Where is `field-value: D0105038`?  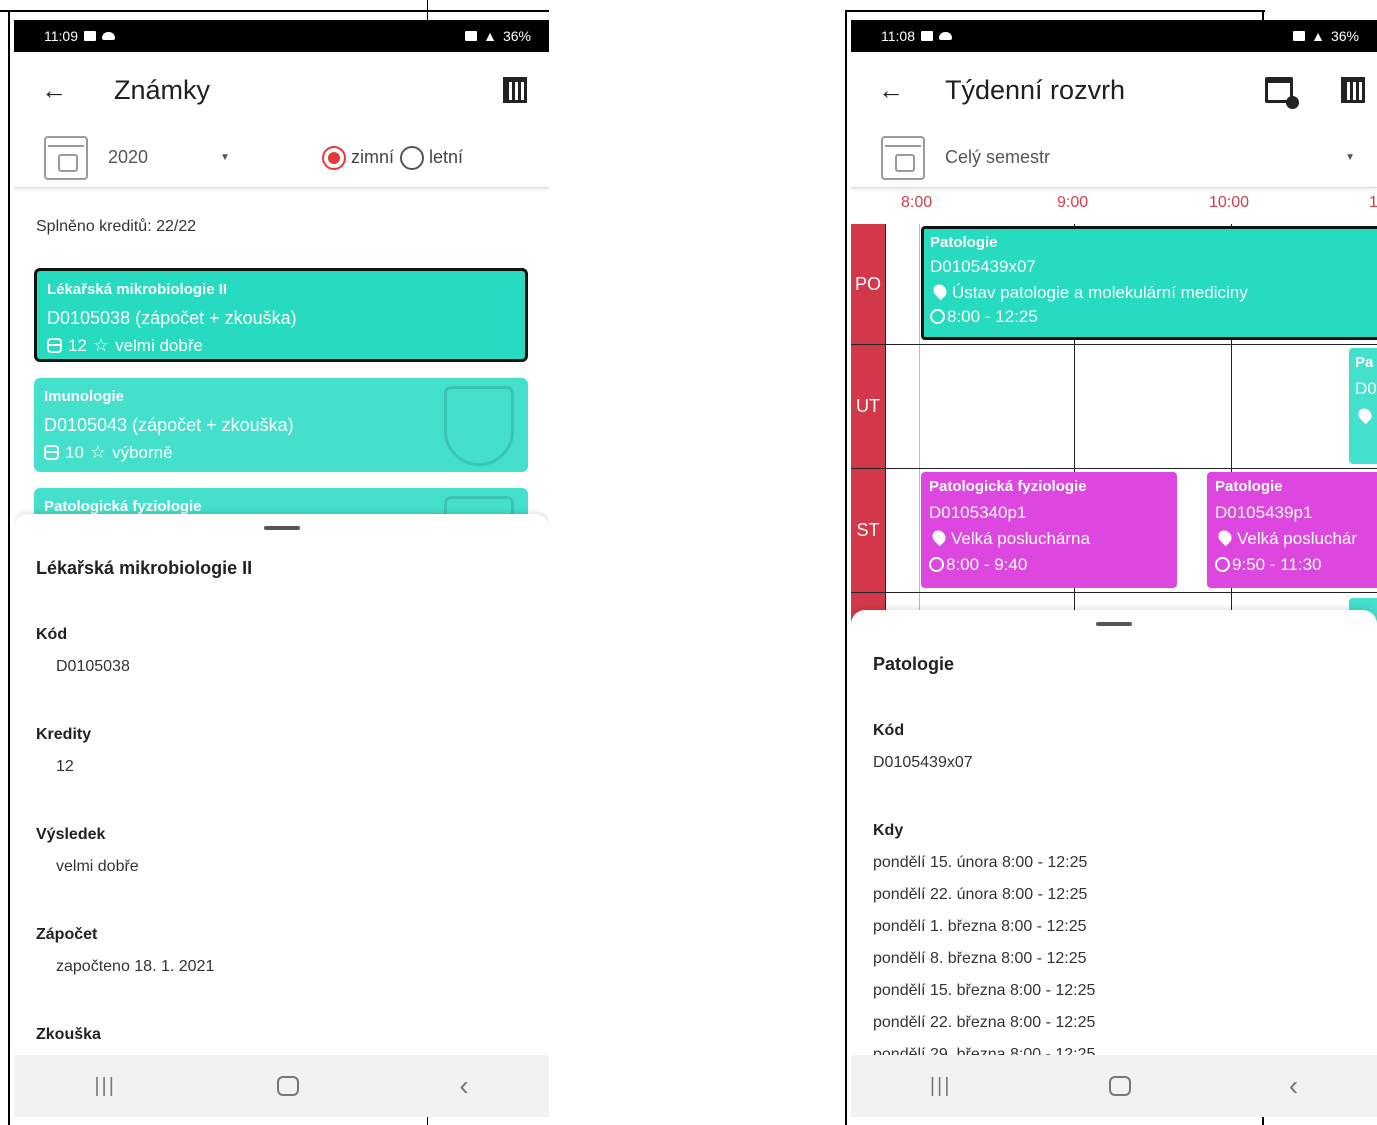 field-value: D0105038 is located at coordinates (93, 666).